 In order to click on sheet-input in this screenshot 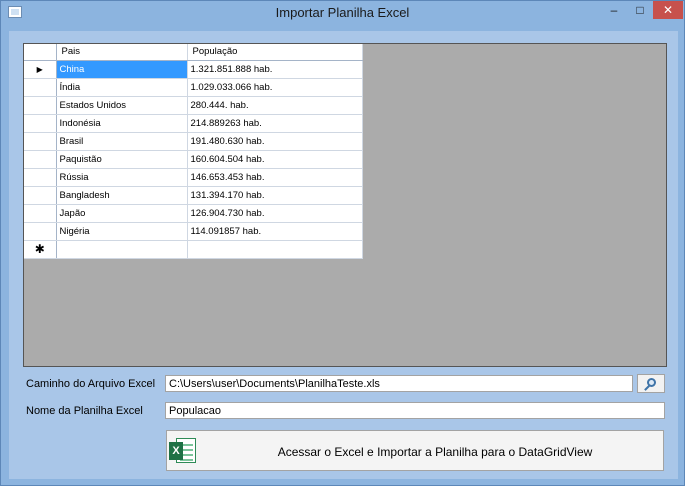, I will do `click(415, 410)`.